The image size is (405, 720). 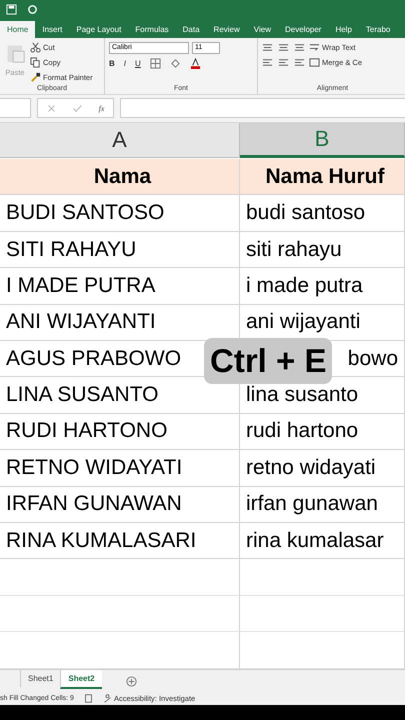 What do you see at coordinates (314, 62) in the screenshot?
I see `merge-icon` at bounding box center [314, 62].